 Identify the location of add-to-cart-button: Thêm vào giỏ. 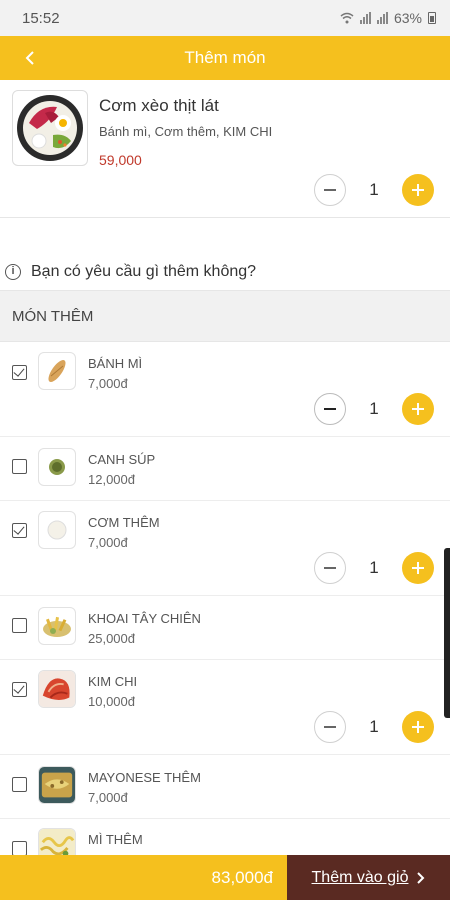
(368, 877).